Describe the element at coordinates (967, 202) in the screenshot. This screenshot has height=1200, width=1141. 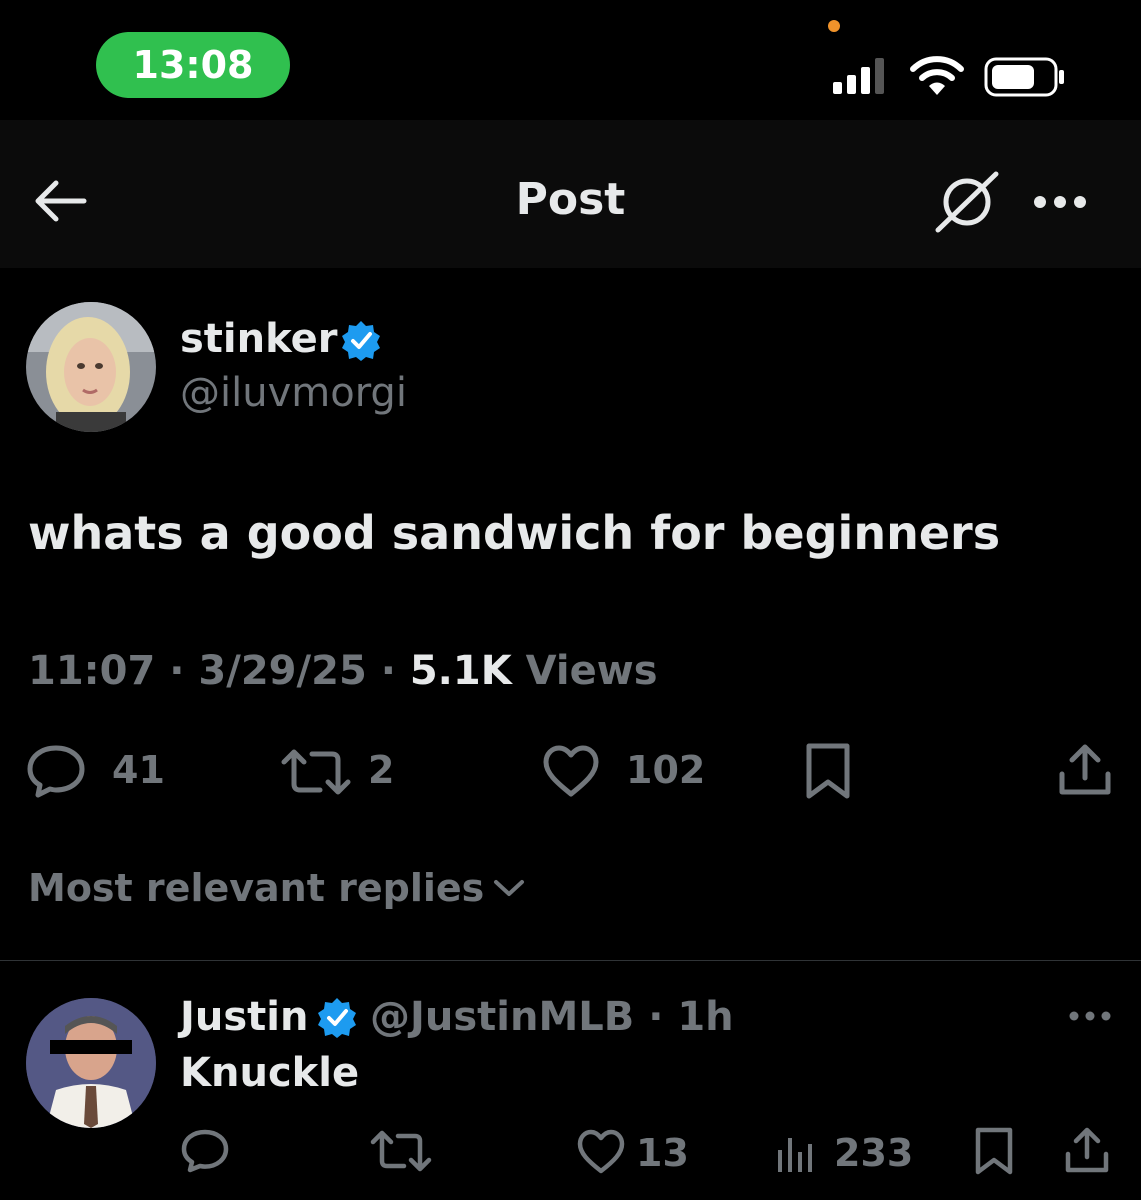
I see `grok-icon` at that location.